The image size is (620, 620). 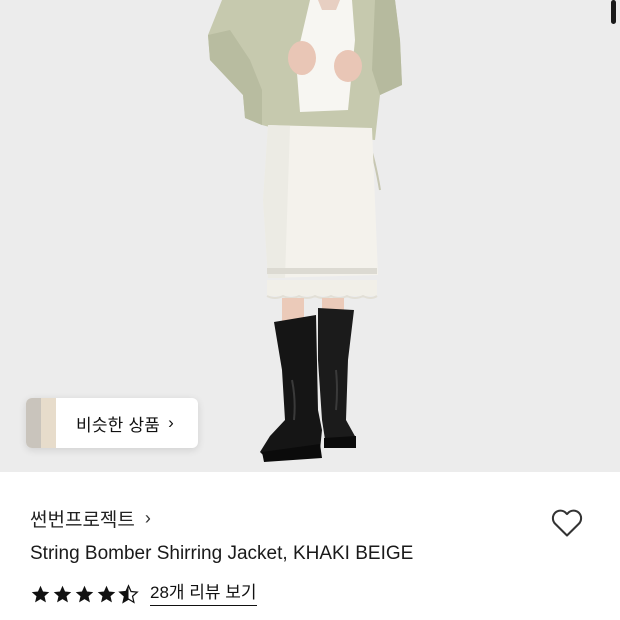 I want to click on rating-row: 28개 리뷰 보기, so click(x=143, y=594).